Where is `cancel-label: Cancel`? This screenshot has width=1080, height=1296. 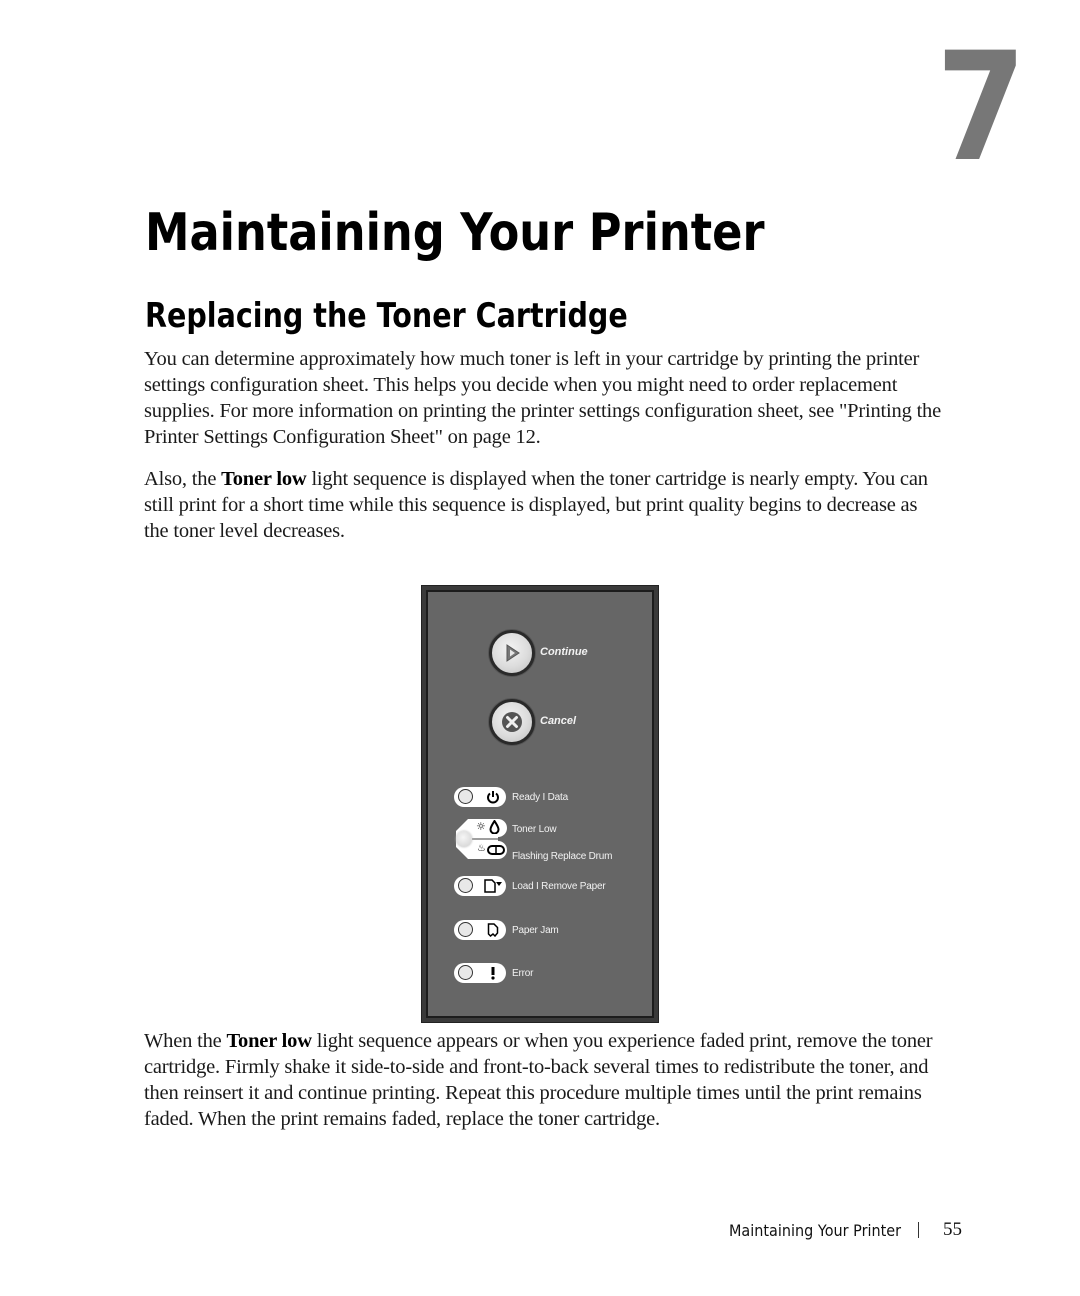 cancel-label: Cancel is located at coordinates (558, 721).